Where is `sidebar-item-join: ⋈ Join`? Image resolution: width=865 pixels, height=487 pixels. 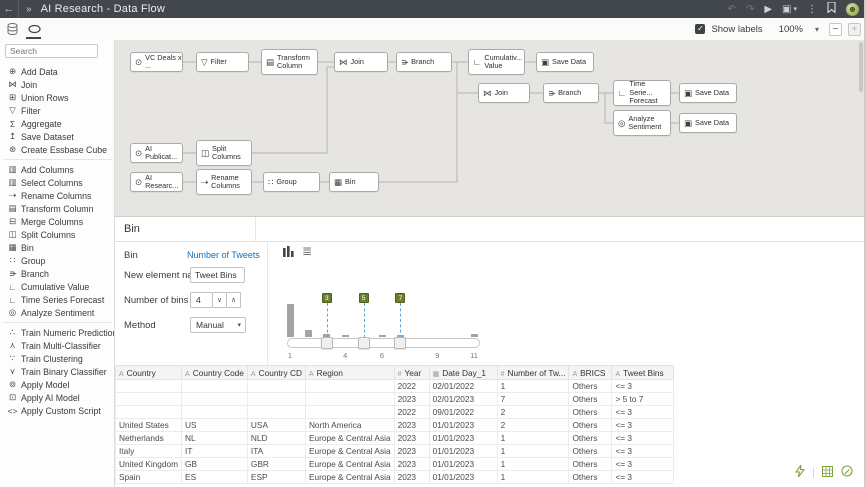
sidebar-item-join: ⋈ Join is located at coordinates (57, 84).